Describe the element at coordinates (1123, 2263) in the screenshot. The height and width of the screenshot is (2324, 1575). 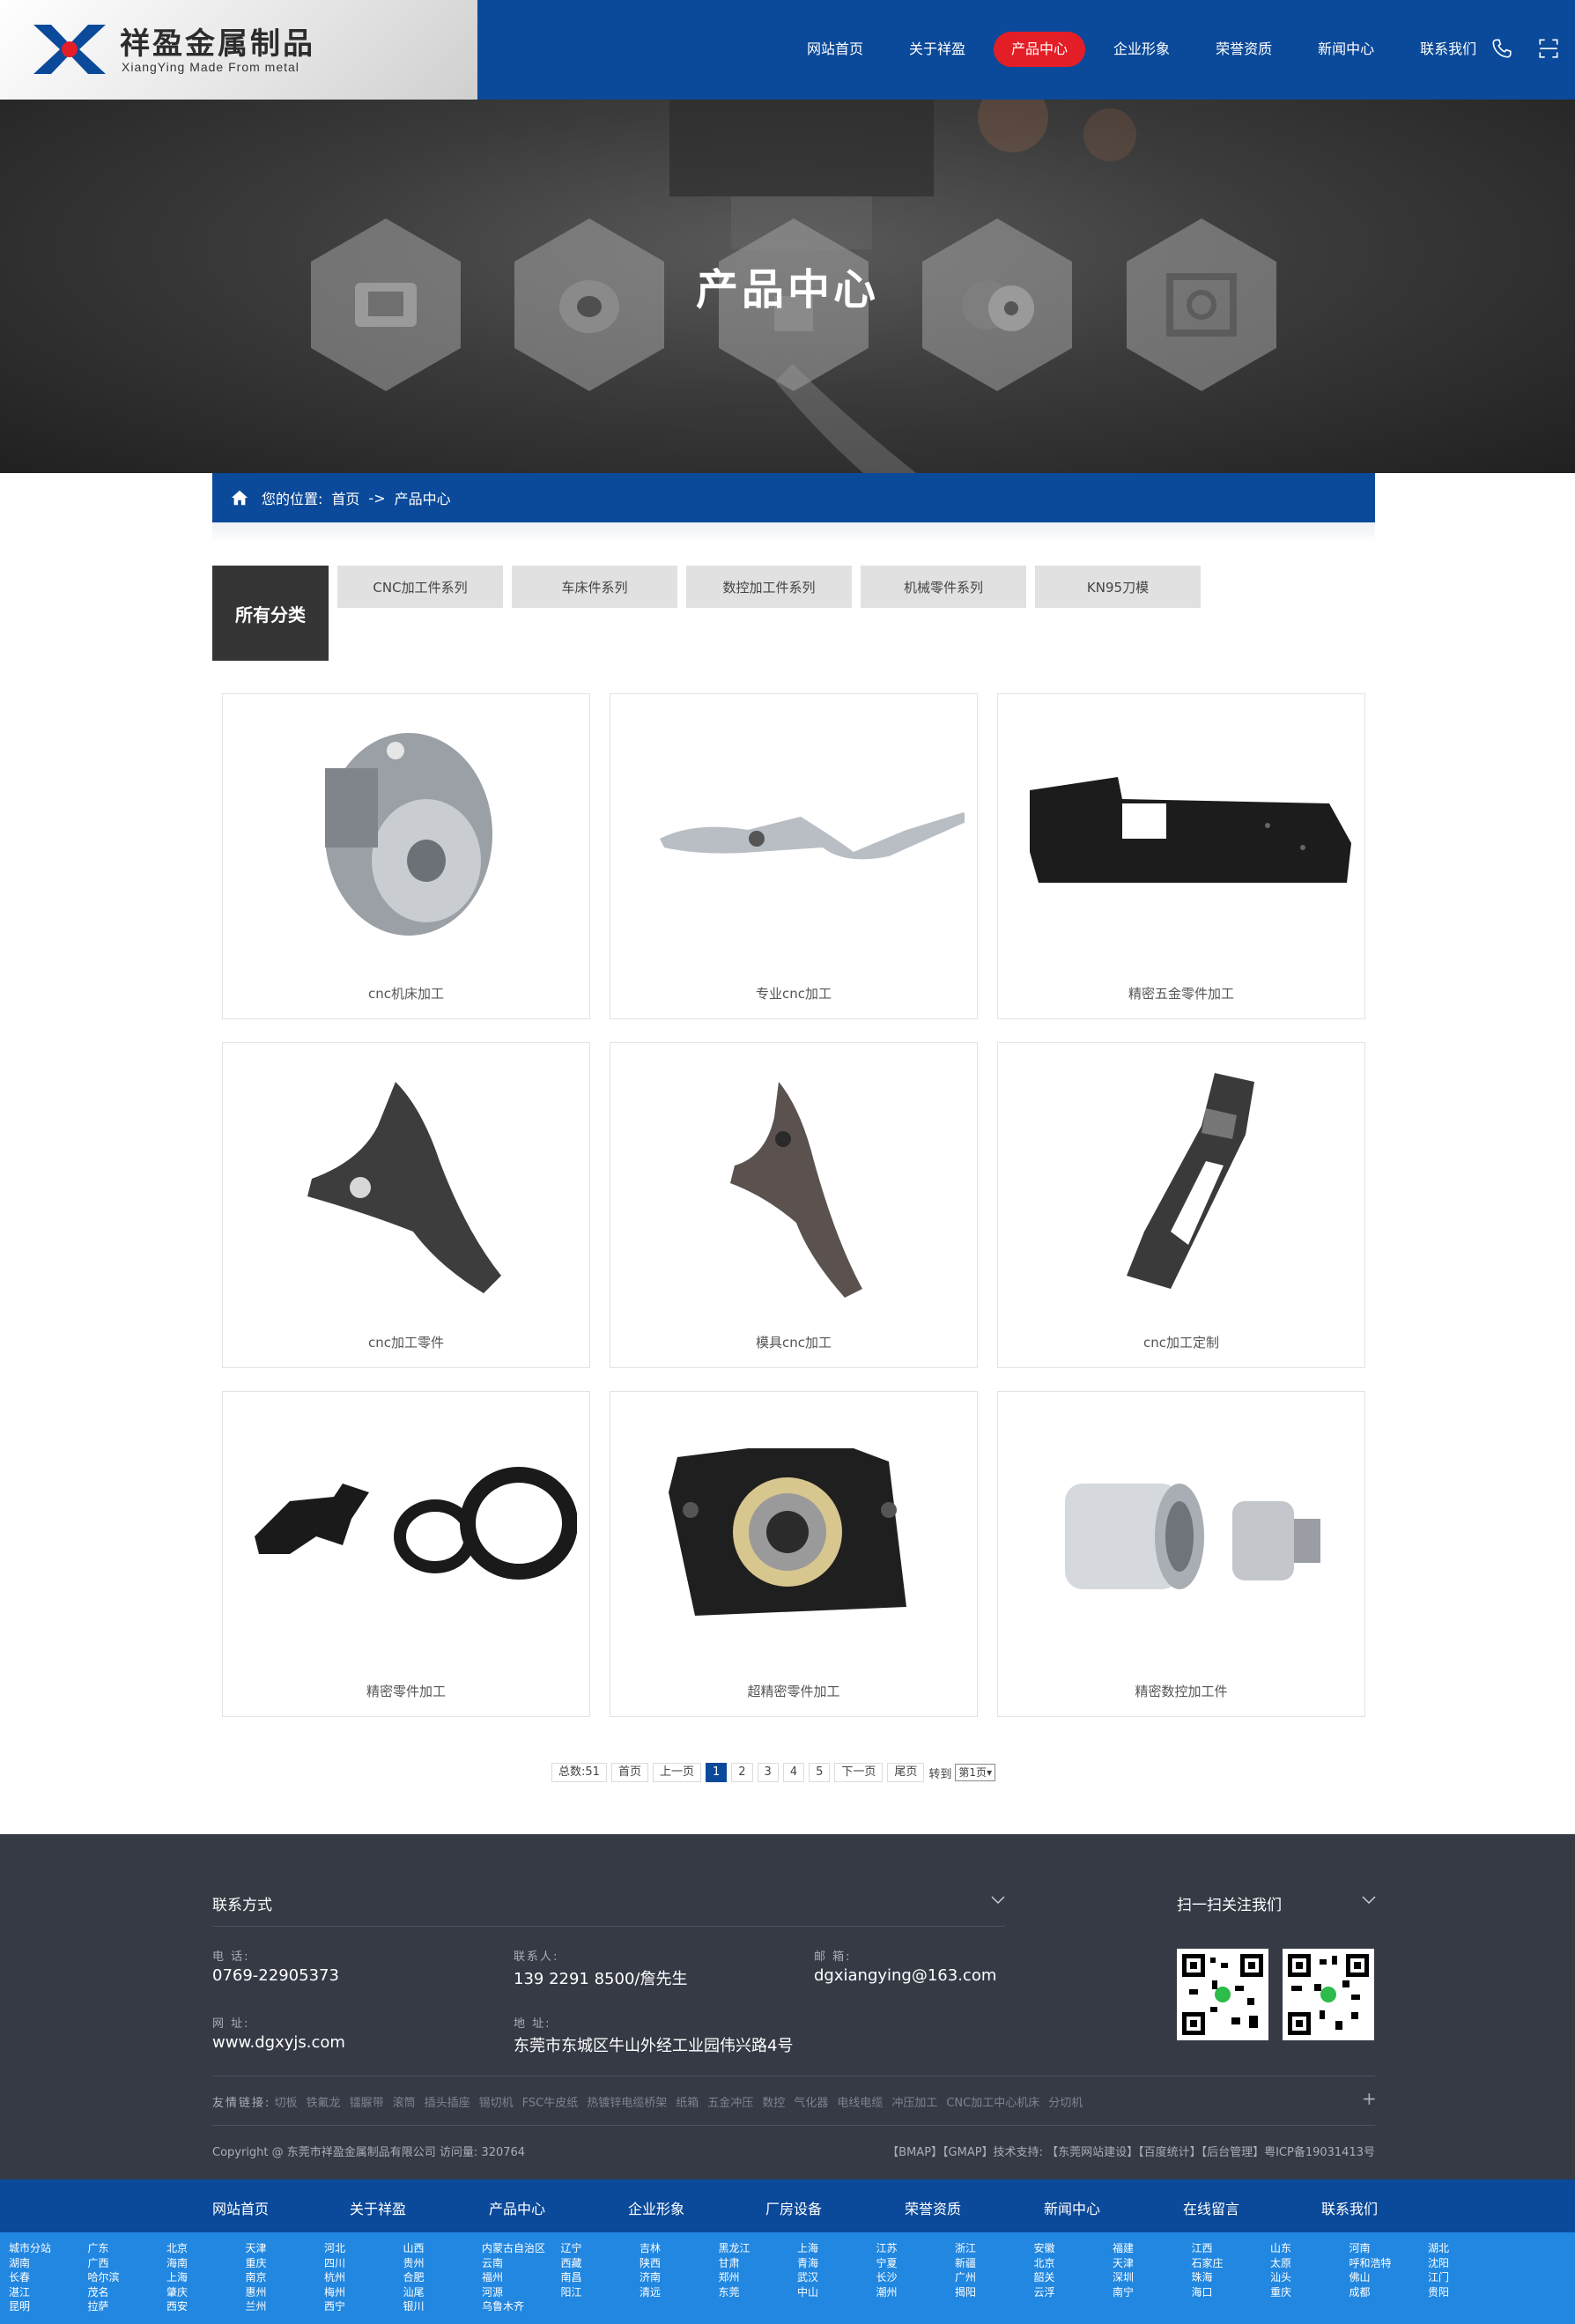
I see `city-link: 天津` at that location.